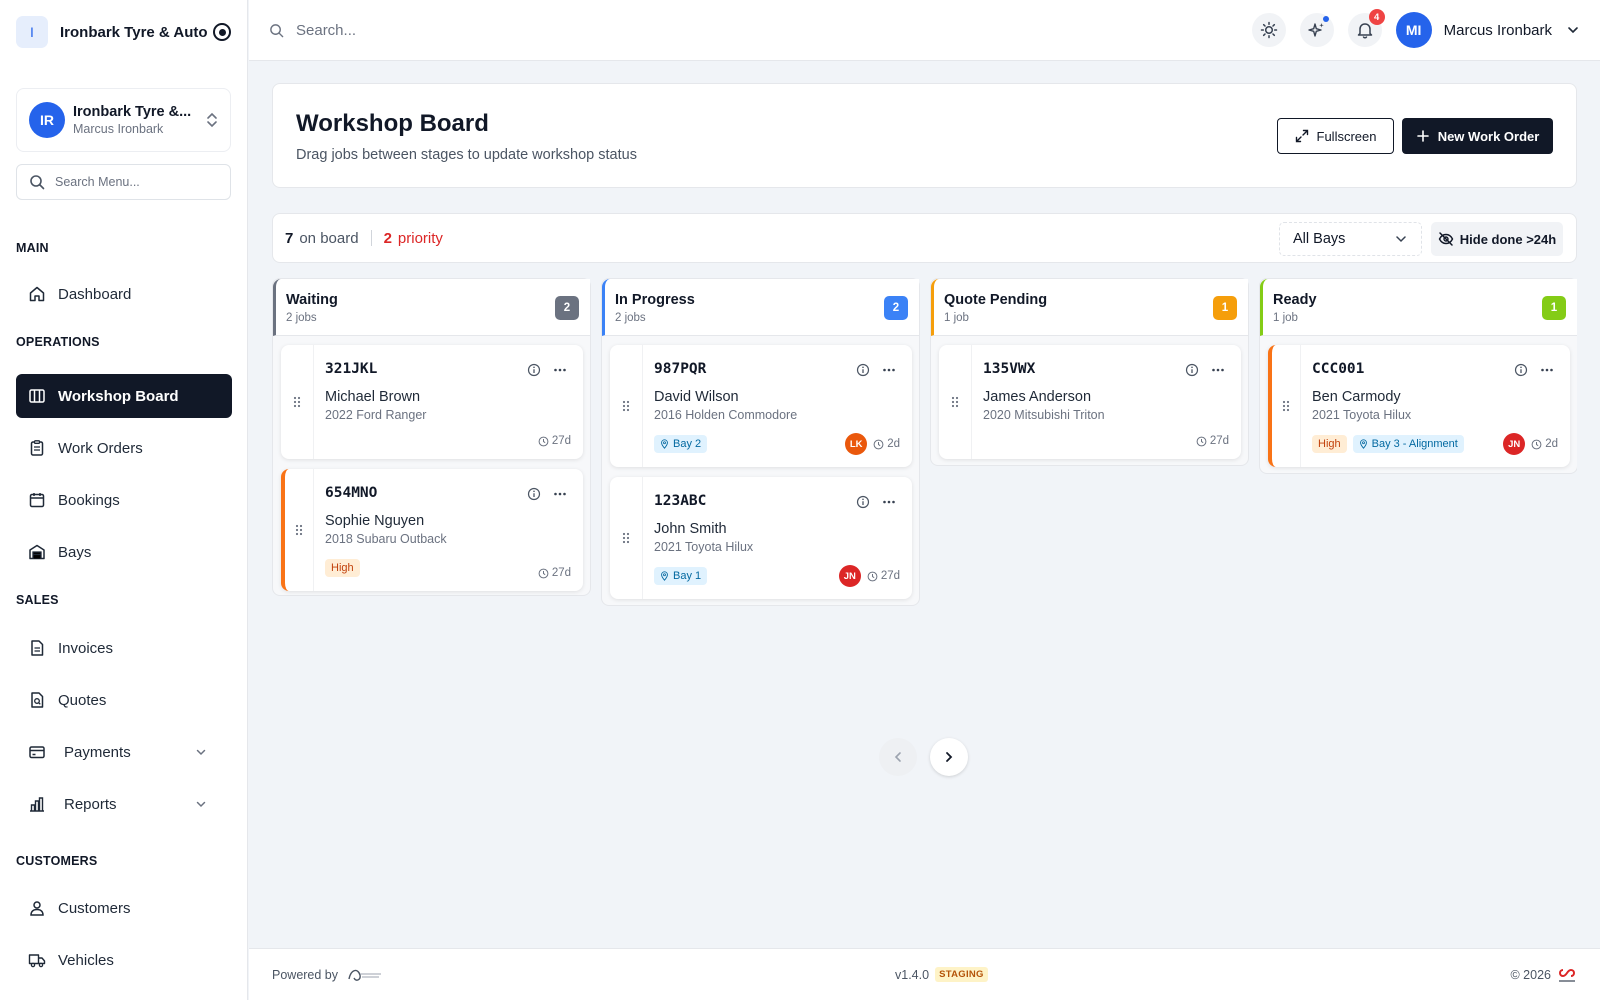  Describe the element at coordinates (124, 804) in the screenshot. I see `nav-reports: Reports` at that location.